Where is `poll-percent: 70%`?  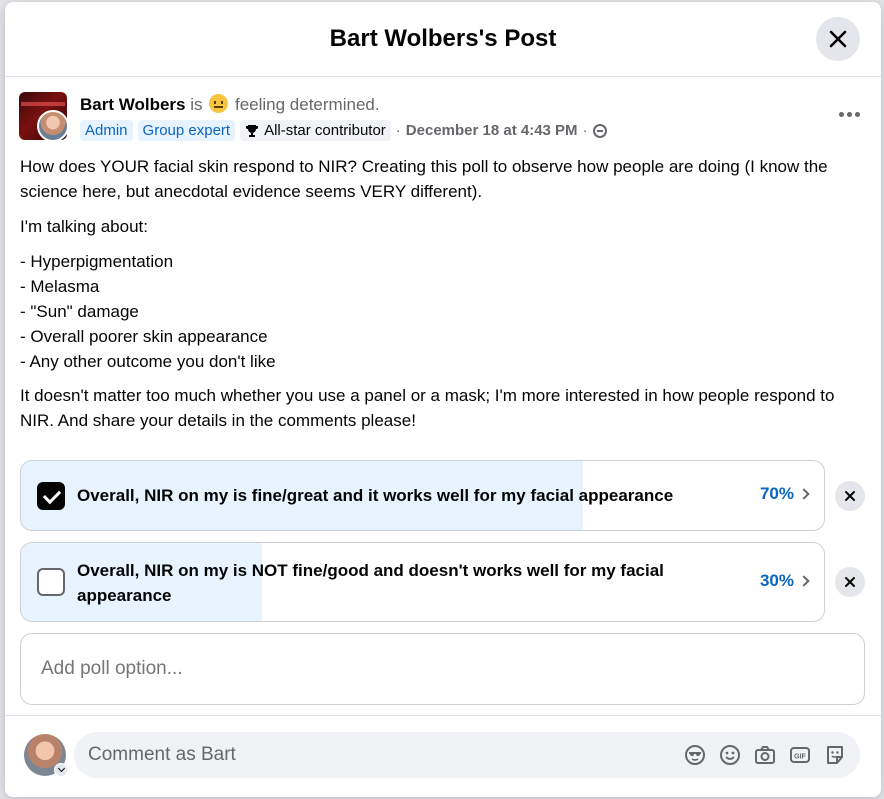 poll-percent: 70% is located at coordinates (784, 494).